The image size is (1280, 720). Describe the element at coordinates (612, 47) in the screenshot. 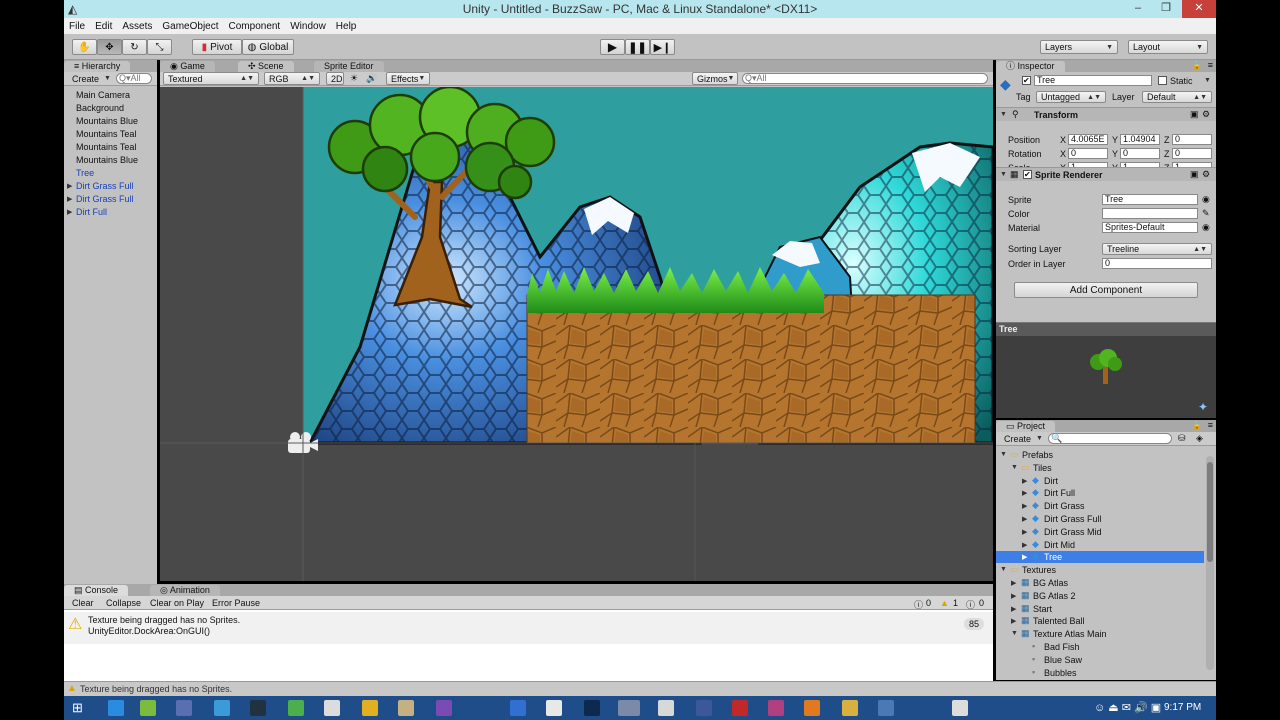

I see `play-button: ▶` at that location.